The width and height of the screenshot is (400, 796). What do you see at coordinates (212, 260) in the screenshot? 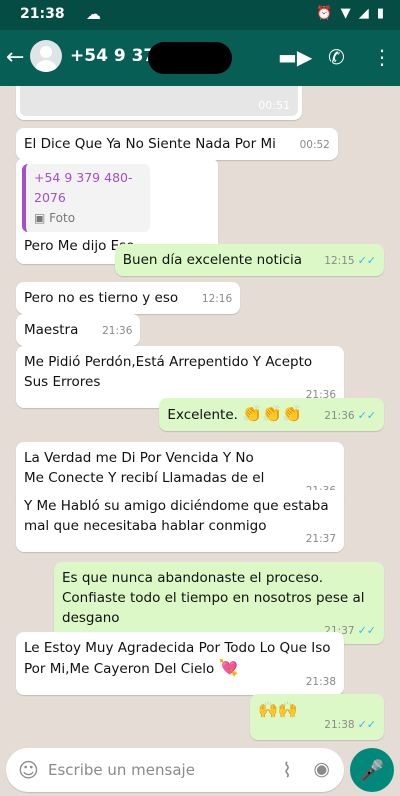
I see `message-text: Buen día excelente noticia` at bounding box center [212, 260].